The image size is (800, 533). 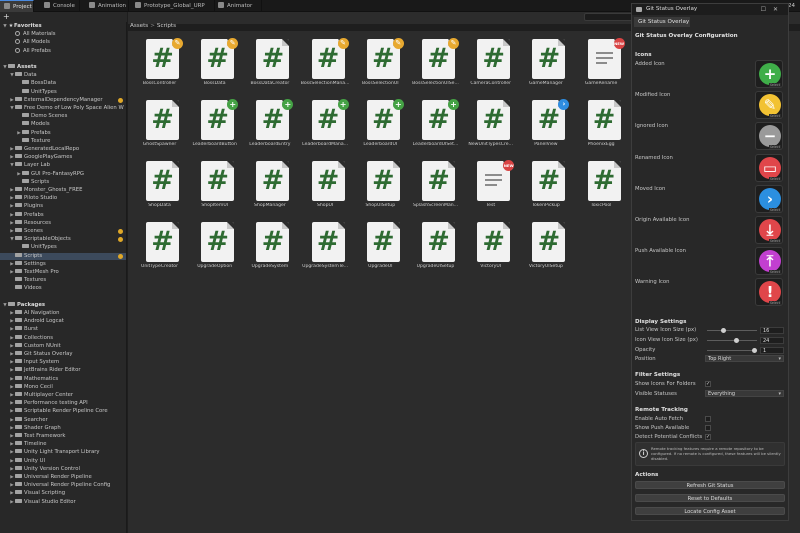 I want to click on tree-item-custom-nunit: ▶ Custom NUnit, so click(x=63, y=346).